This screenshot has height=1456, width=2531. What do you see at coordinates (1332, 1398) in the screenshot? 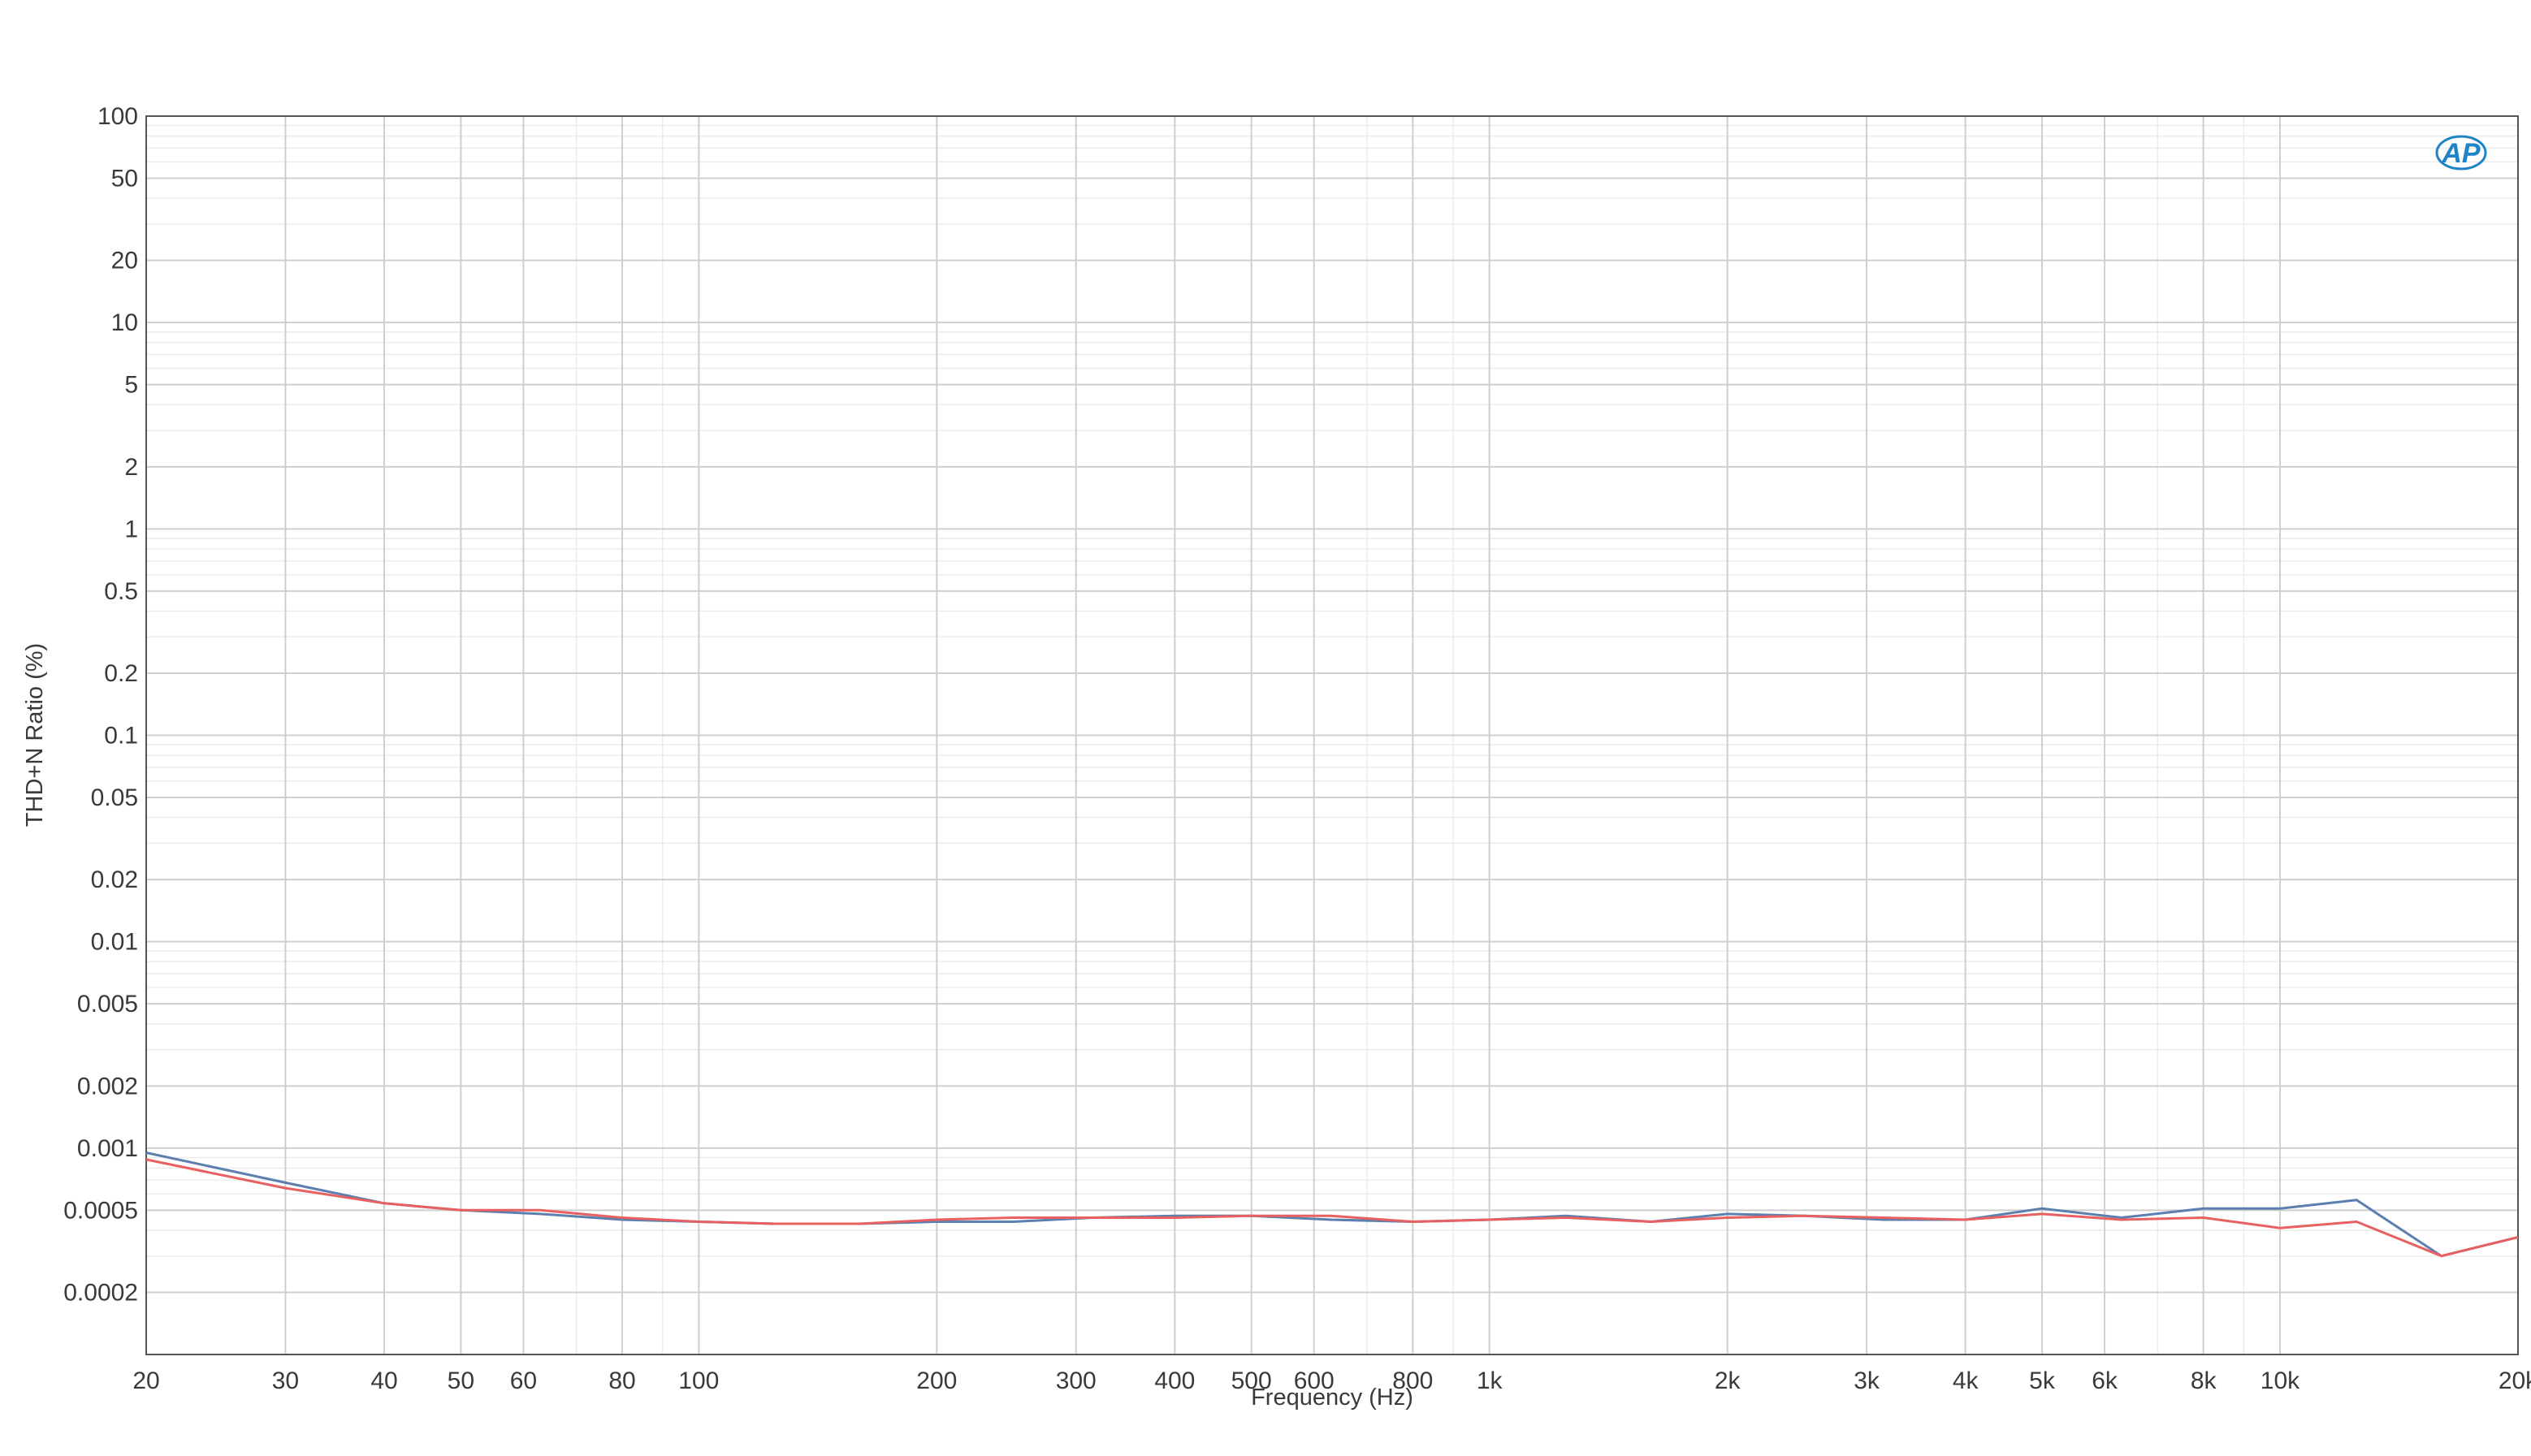
I see `x-axis-title: Frequency (Hz)` at bounding box center [1332, 1398].